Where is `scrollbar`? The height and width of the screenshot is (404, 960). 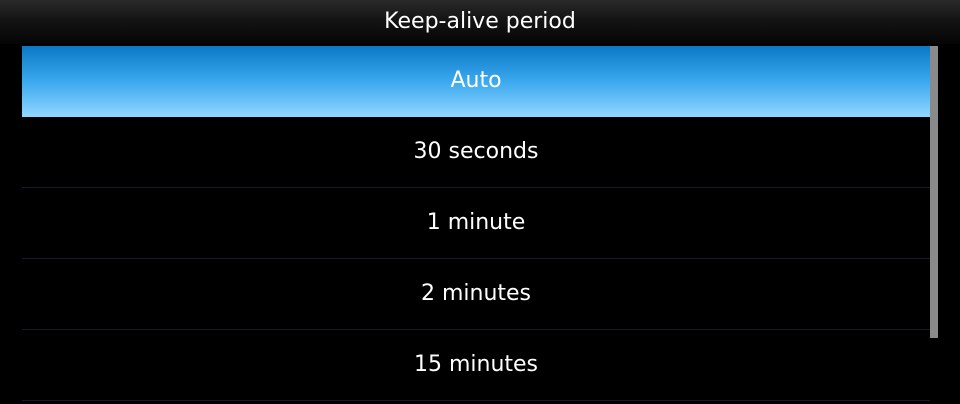
scrollbar is located at coordinates (934, 192).